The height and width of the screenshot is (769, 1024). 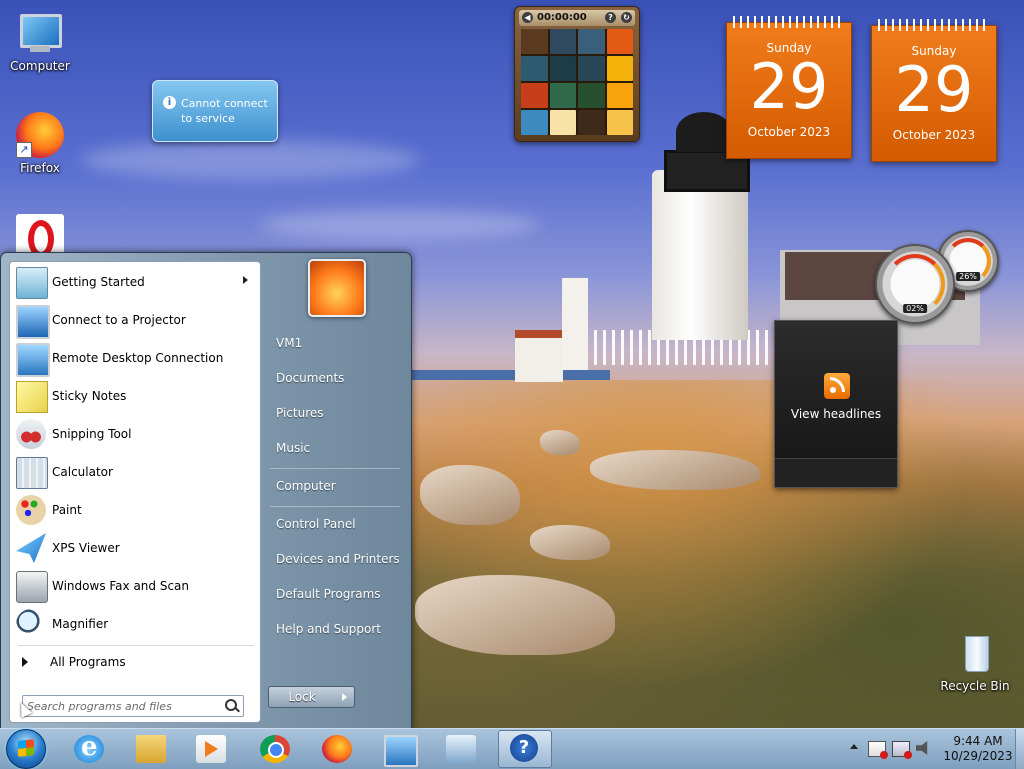 I want to click on start-menu-divider, so click(x=136, y=645).